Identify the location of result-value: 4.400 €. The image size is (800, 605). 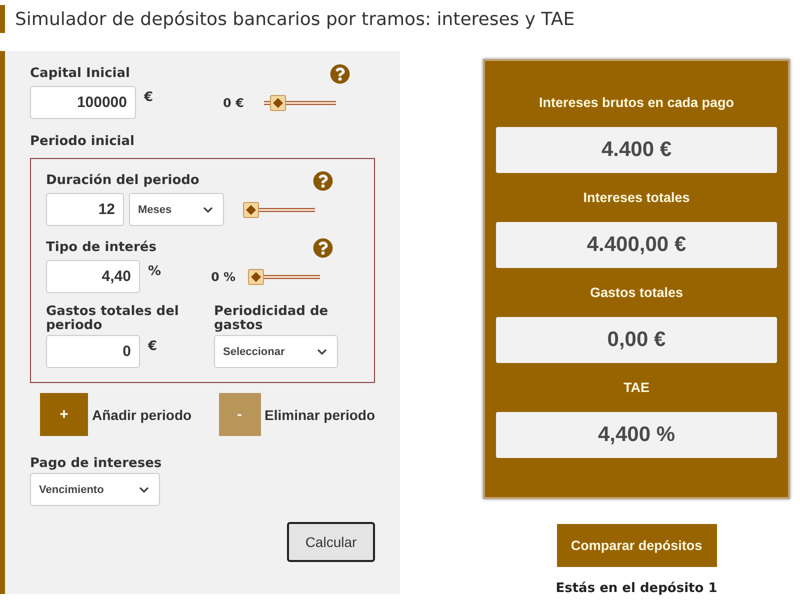
(636, 150).